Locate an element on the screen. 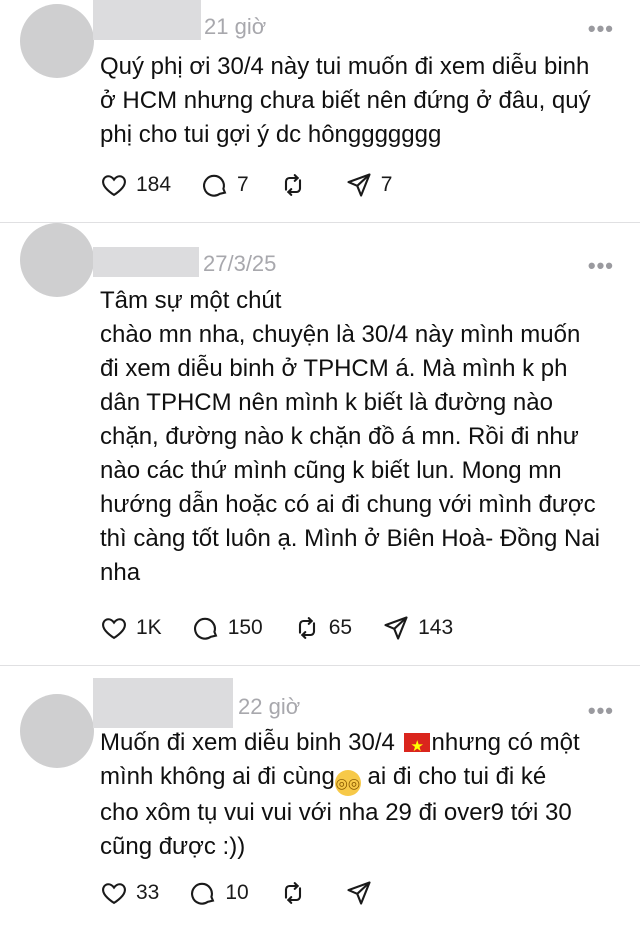 This screenshot has width=640, height=926. like-count: 33 is located at coordinates (148, 892).